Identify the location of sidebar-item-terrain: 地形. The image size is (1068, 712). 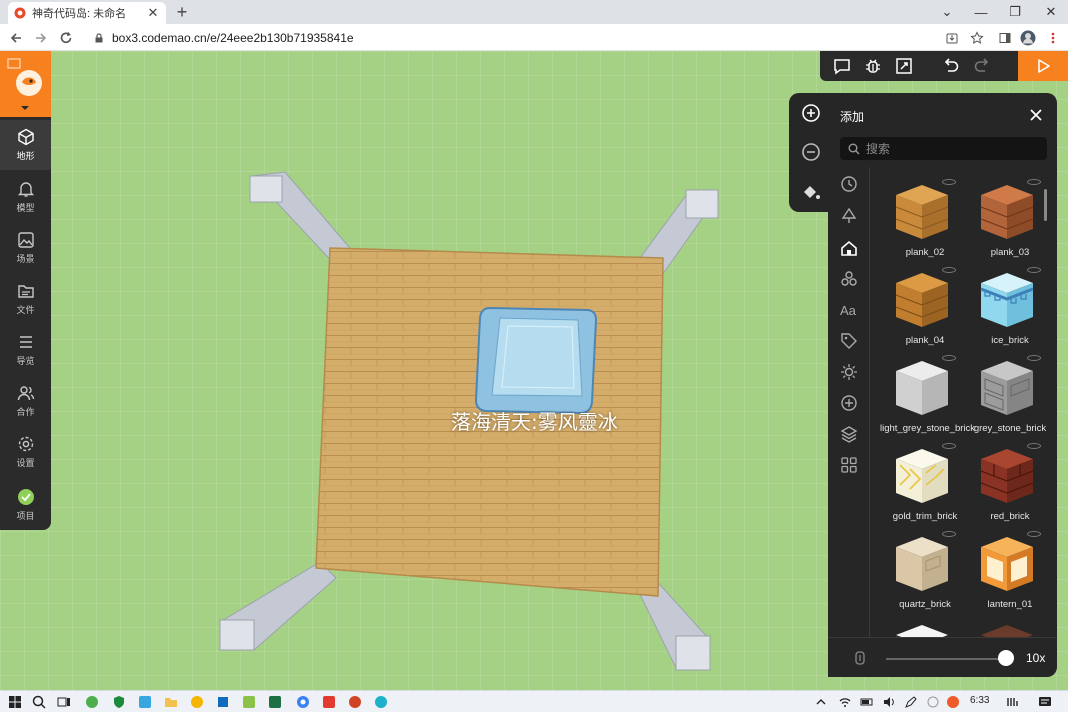
(25, 145).